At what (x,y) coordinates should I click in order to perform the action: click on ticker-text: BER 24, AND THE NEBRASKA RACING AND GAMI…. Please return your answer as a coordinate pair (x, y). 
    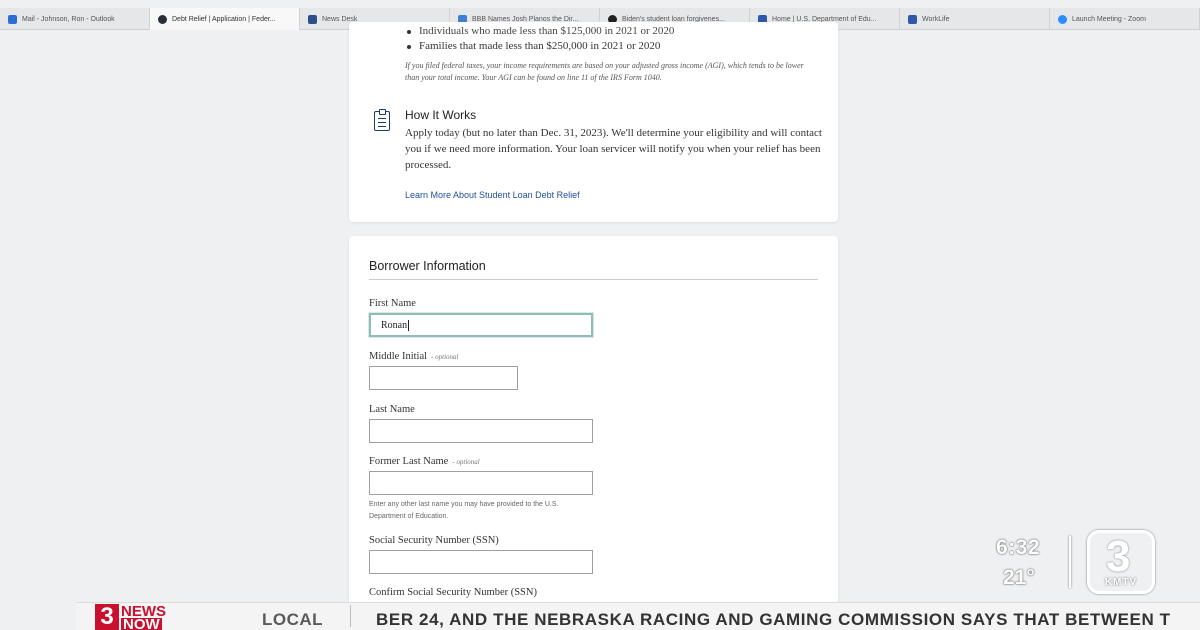
    Looking at the image, I should click on (773, 619).